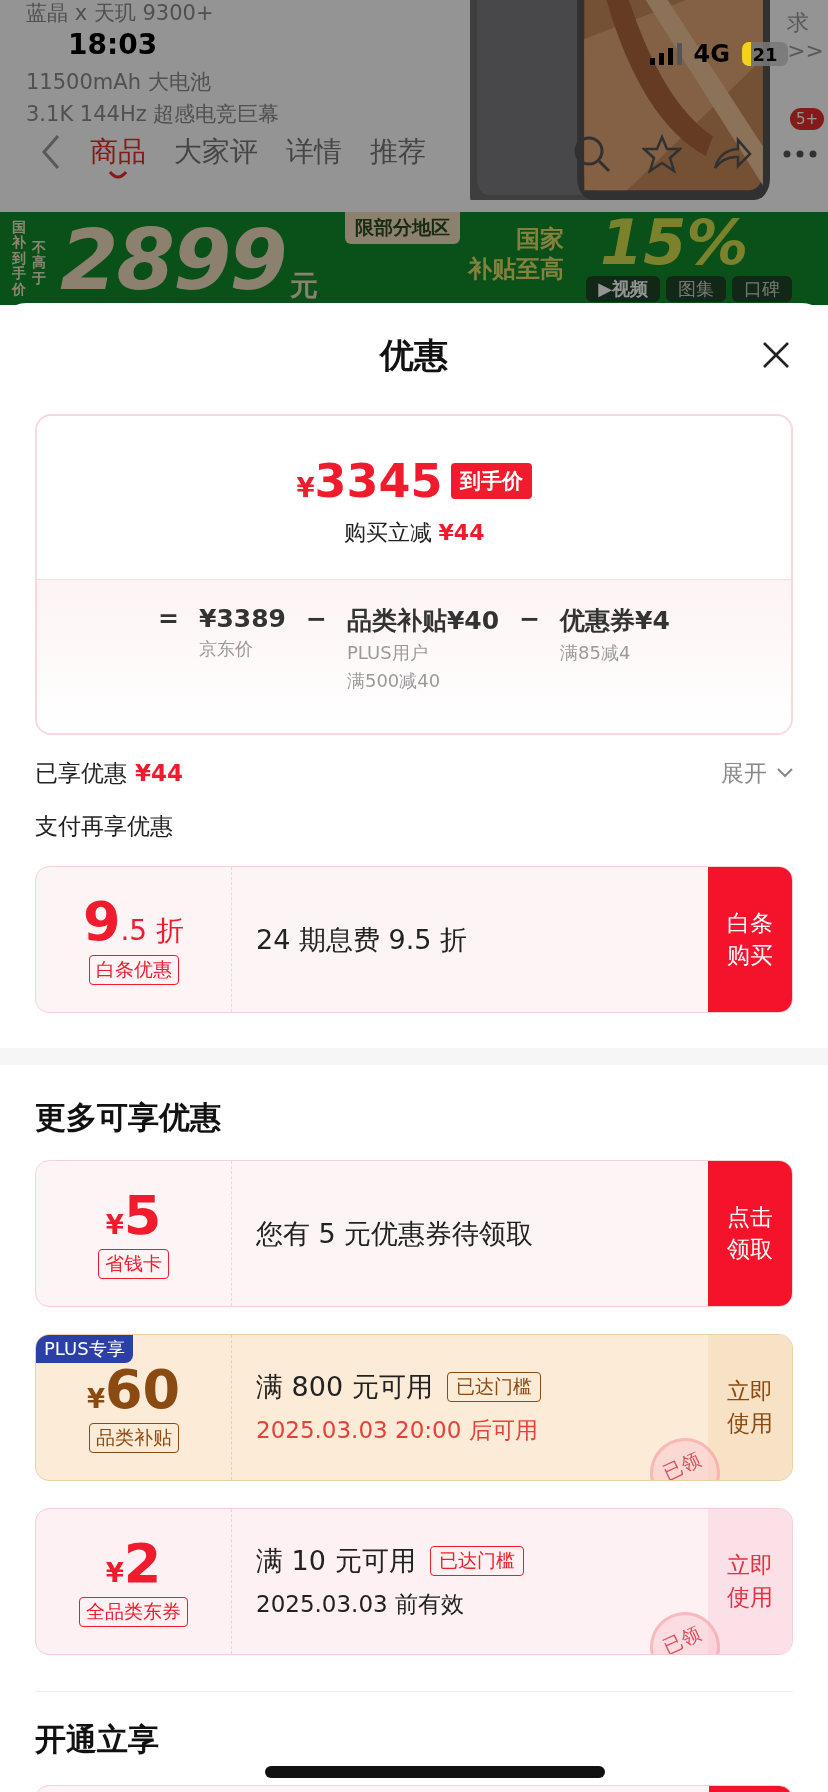 The image size is (828, 1792). Describe the element at coordinates (806, 119) in the screenshot. I see `notification-badge: 5+` at that location.